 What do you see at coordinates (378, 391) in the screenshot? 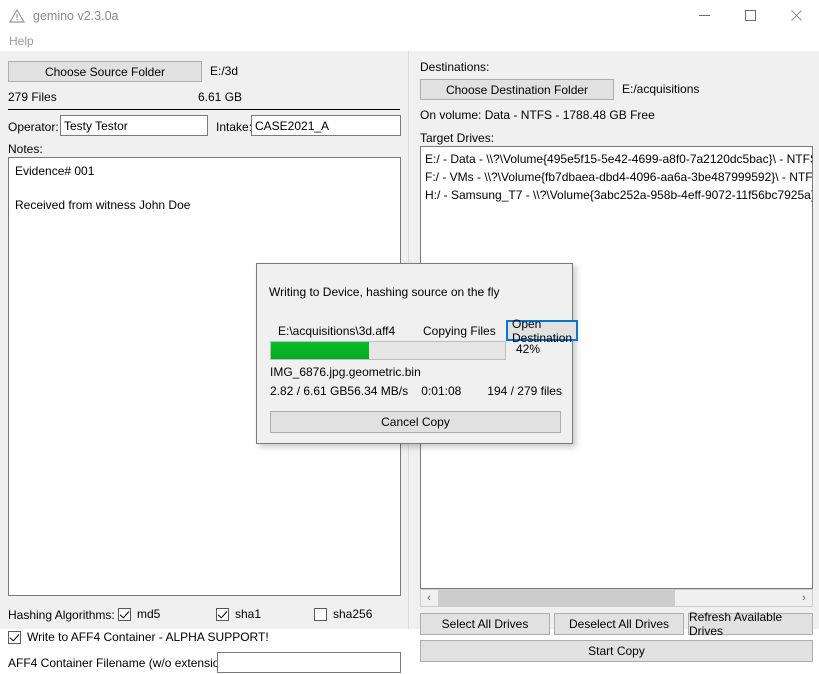
I see `stat-speed: 56.34 MB/s` at bounding box center [378, 391].